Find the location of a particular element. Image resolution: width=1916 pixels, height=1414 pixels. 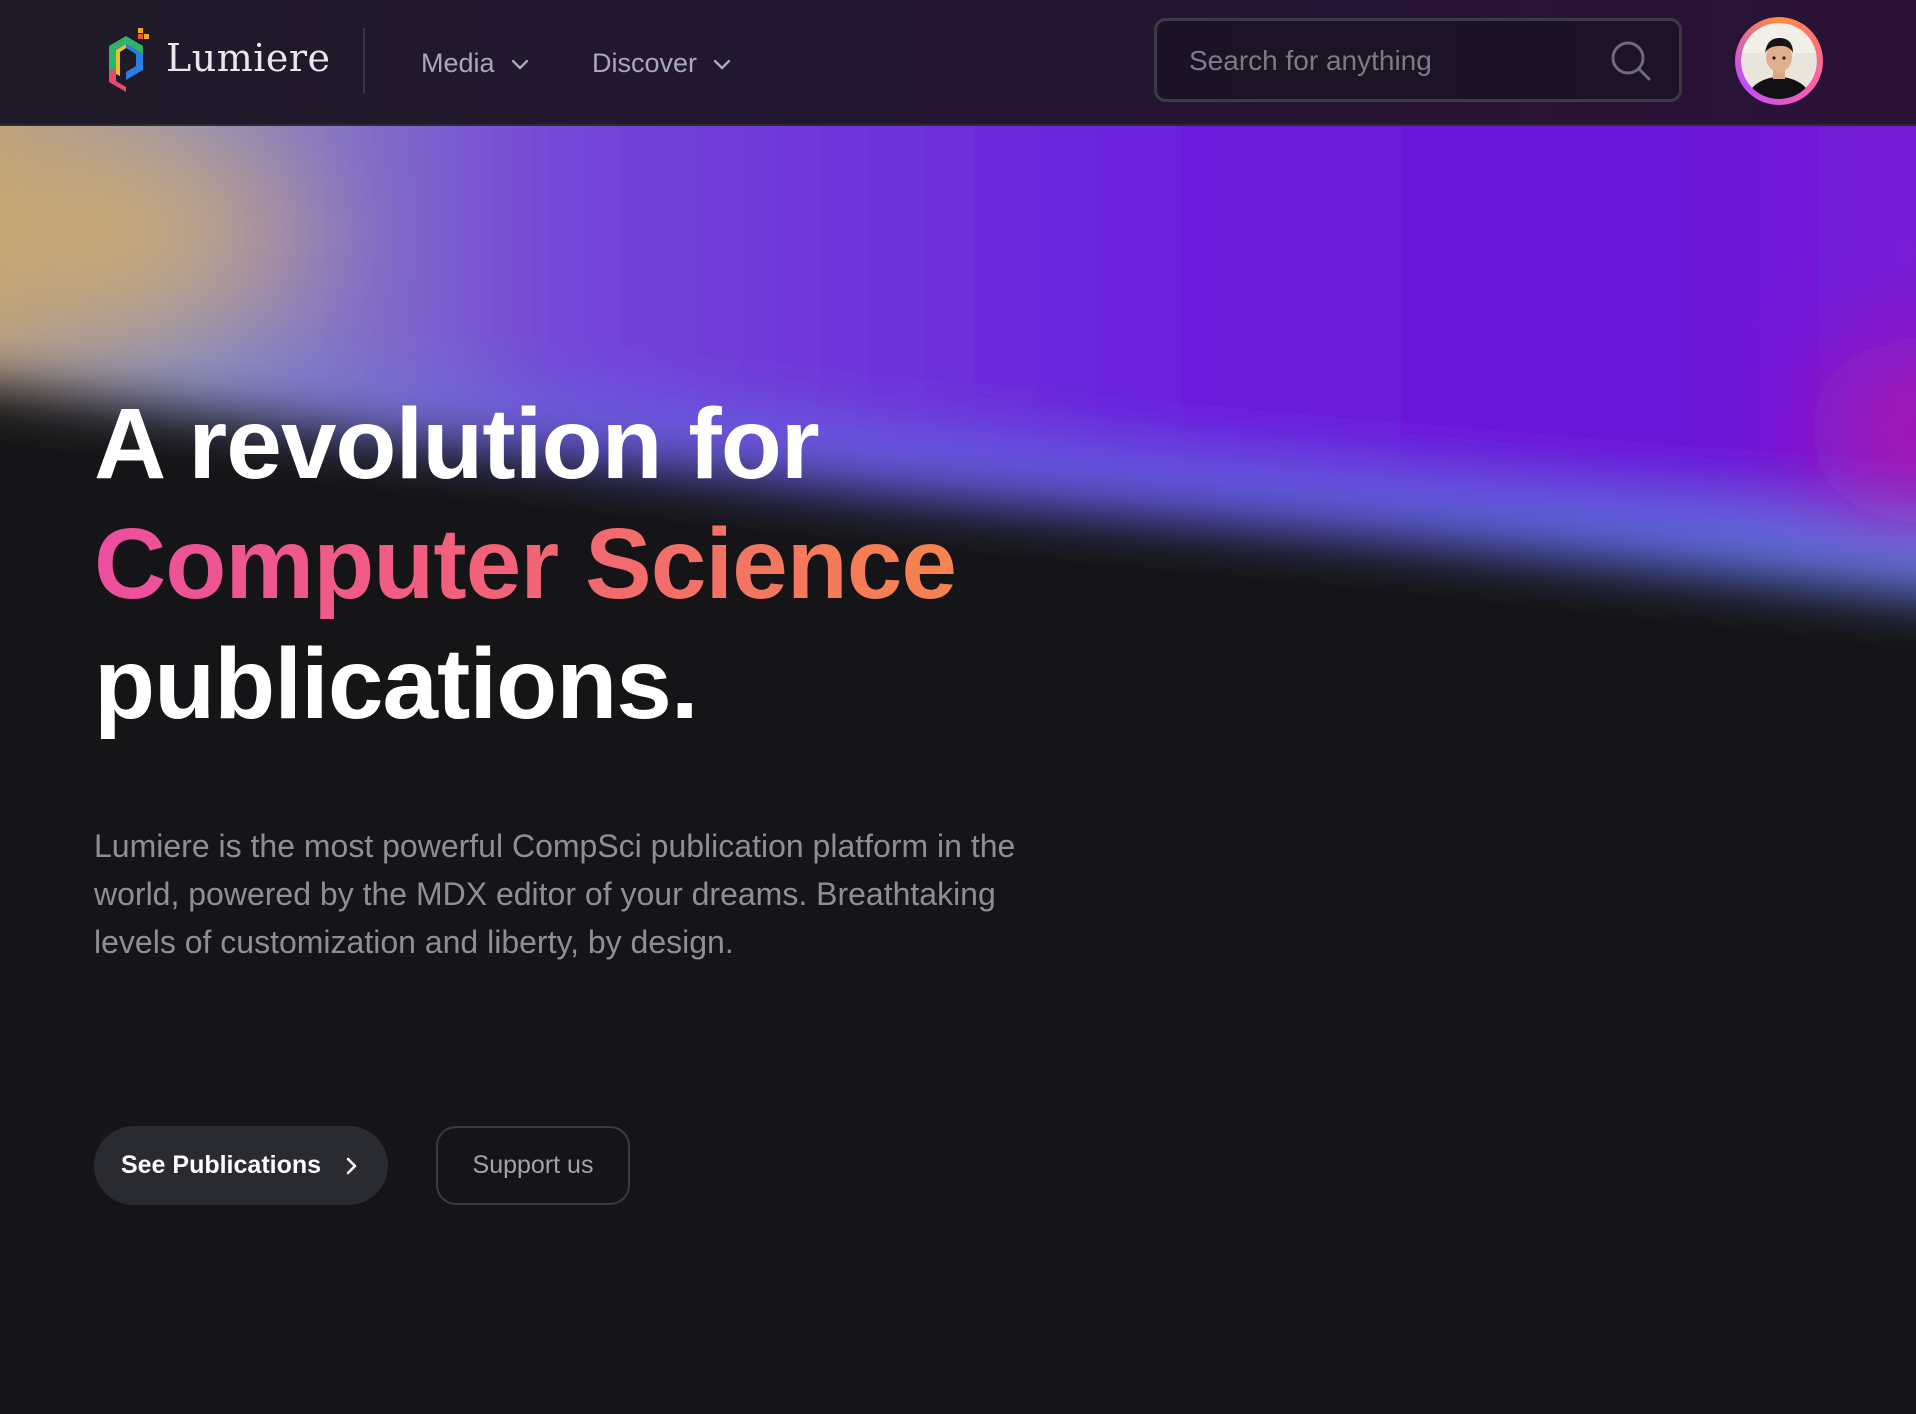

brand-name: Lumiere is located at coordinates (248, 58).